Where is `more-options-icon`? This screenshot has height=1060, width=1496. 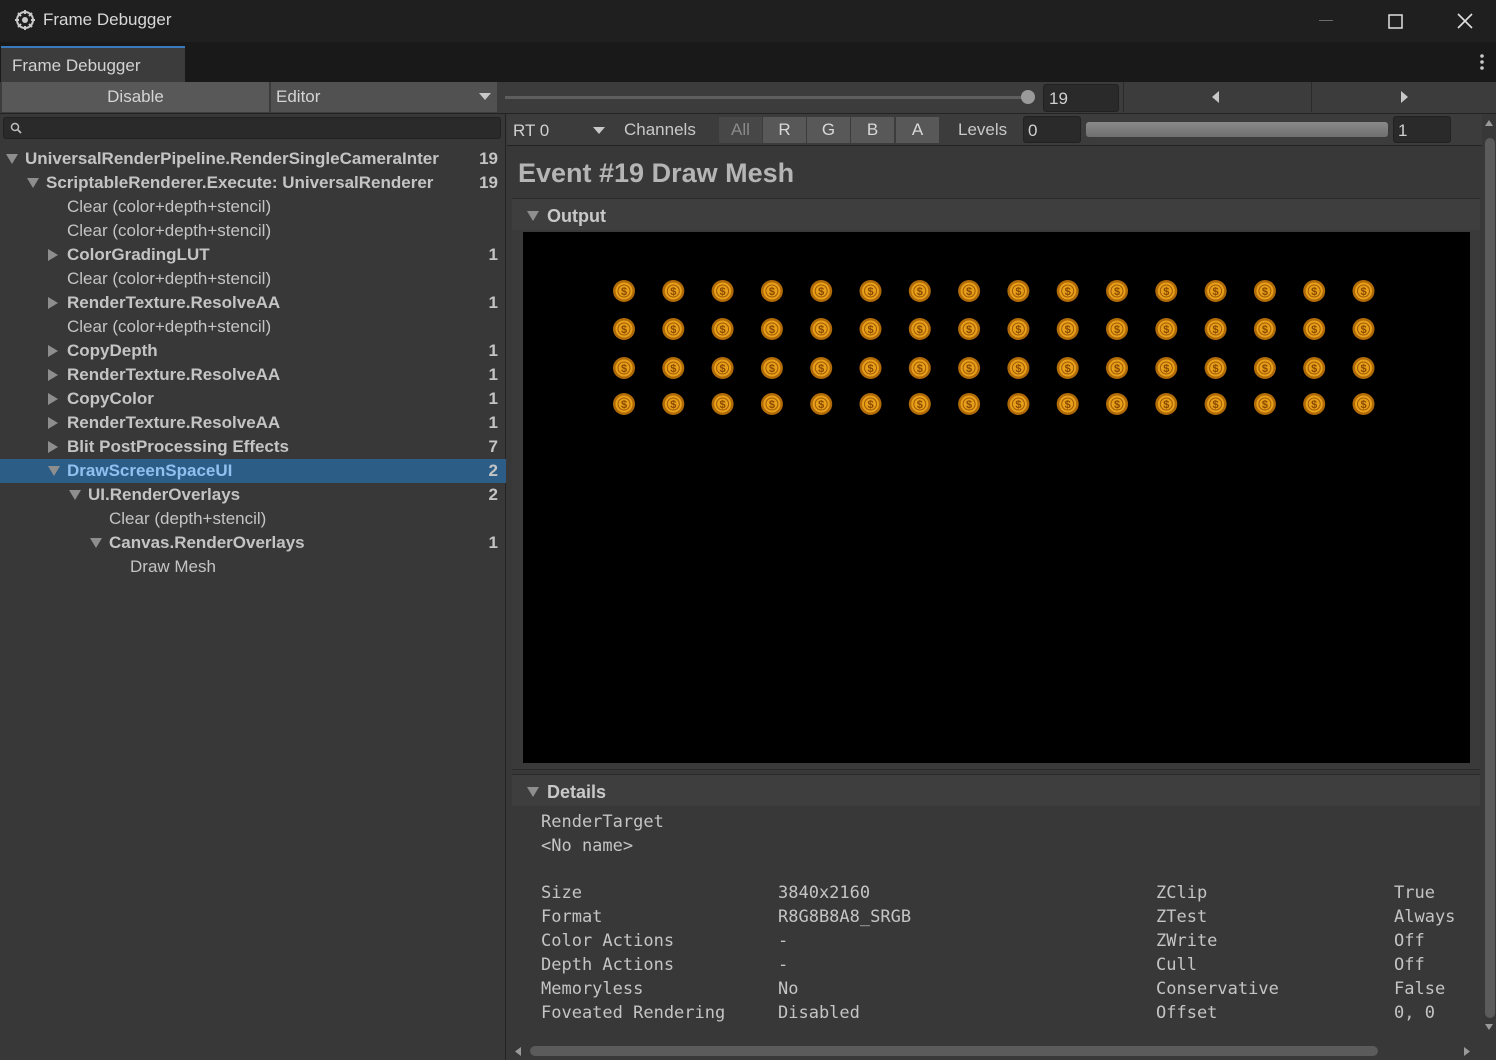
more-options-icon is located at coordinates (1482, 63).